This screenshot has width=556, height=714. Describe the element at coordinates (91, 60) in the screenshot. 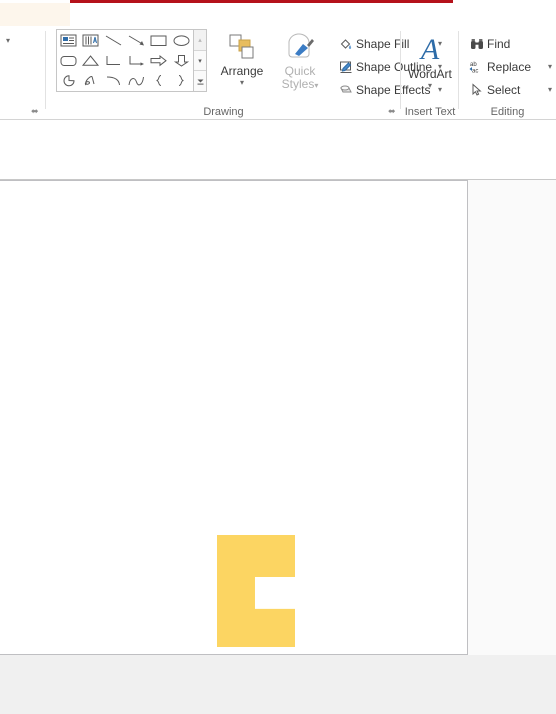

I see `shape-isosceles-triangle` at that location.